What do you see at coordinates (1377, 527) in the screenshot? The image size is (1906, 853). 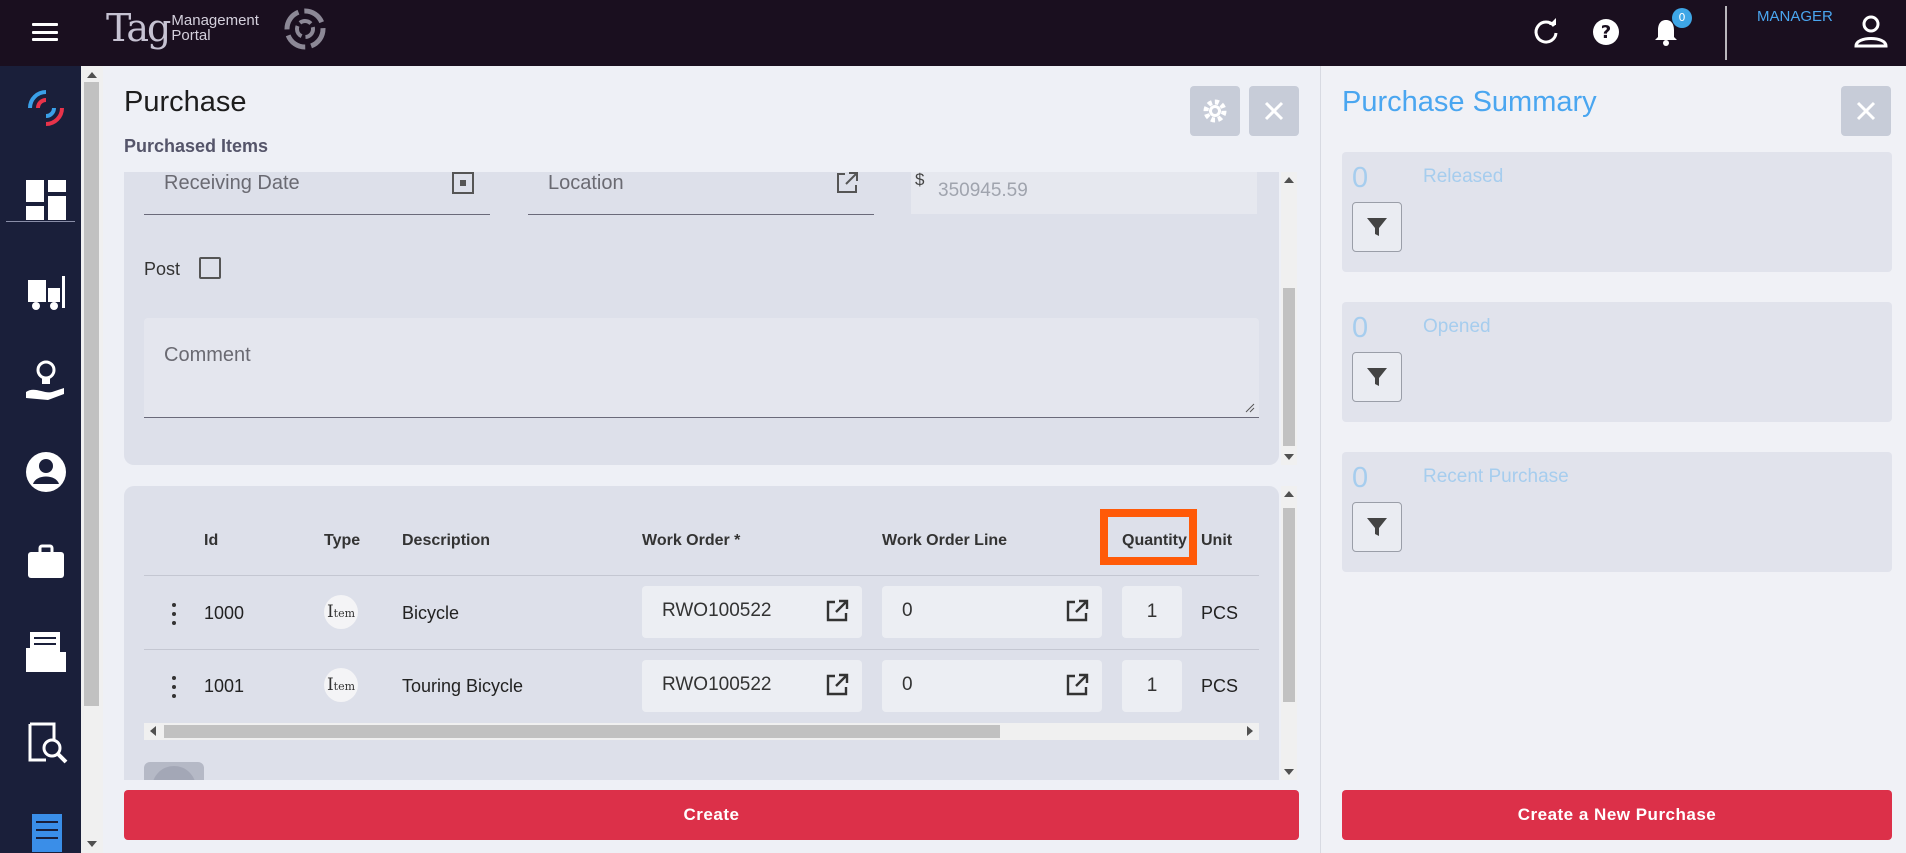 I see `filter-recent-purchase-button` at bounding box center [1377, 527].